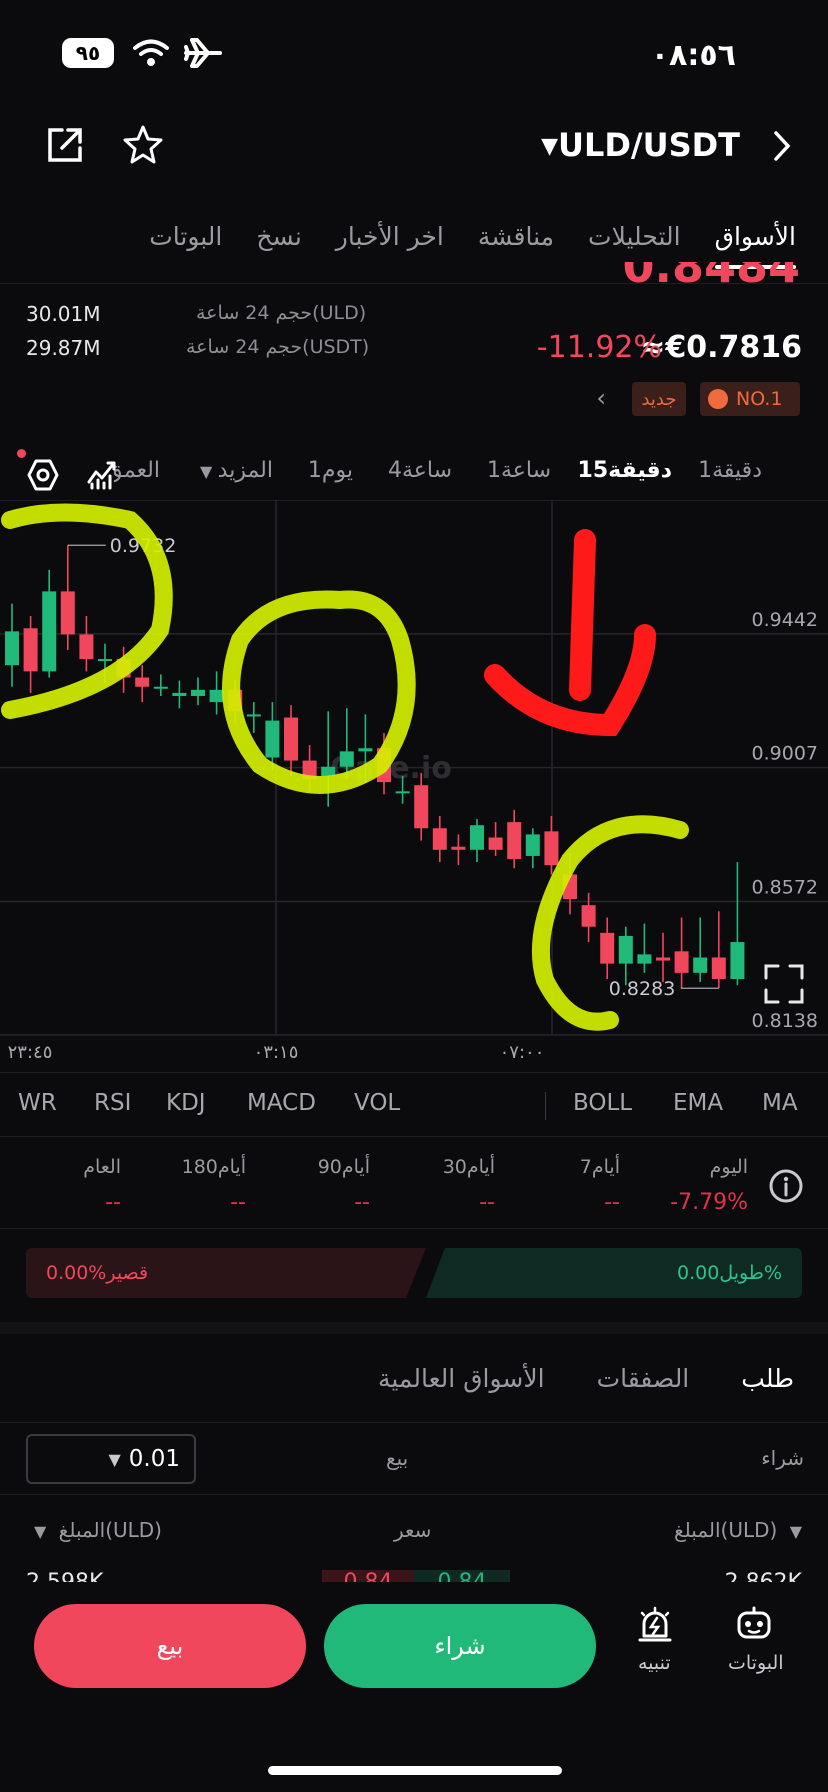 Image resolution: width=828 pixels, height=1792 pixels. I want to click on indicator-vol: VOL, so click(377, 1103).